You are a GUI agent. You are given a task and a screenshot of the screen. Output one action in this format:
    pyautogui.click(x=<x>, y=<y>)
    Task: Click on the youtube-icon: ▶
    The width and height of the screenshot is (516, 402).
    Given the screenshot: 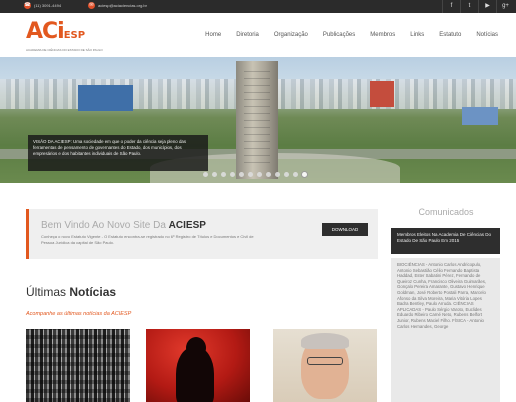 What is the action you would take?
    pyautogui.click(x=487, y=6)
    